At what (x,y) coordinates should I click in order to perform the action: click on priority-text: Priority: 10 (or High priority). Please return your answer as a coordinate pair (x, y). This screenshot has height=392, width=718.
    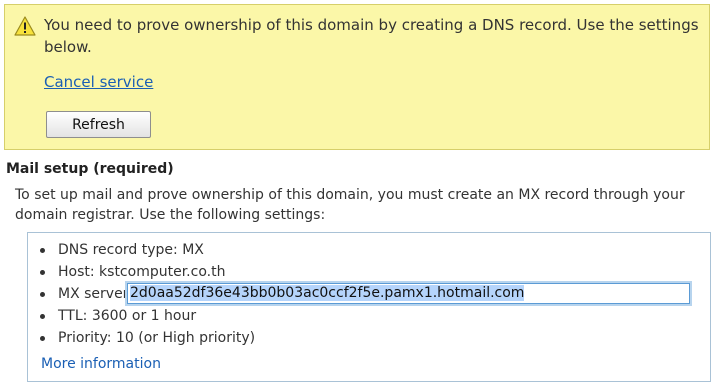
    Looking at the image, I should click on (157, 338).